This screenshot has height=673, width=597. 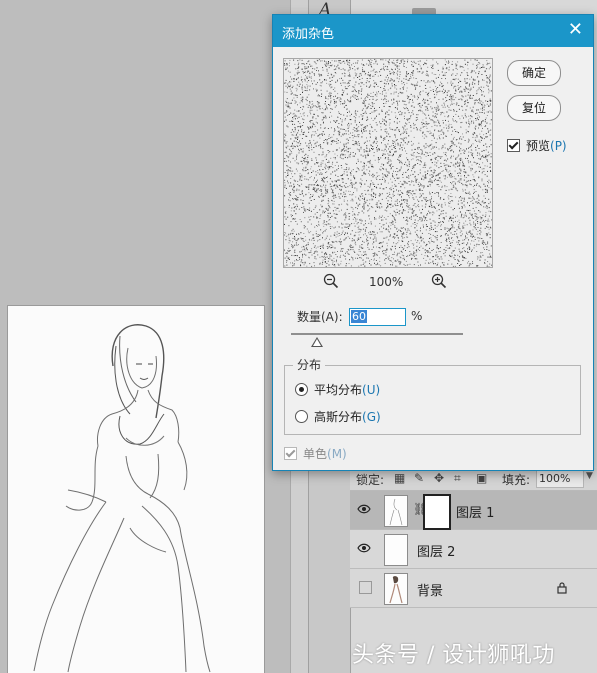 What do you see at coordinates (301, 389) in the screenshot?
I see `uniform-radio-button` at bounding box center [301, 389].